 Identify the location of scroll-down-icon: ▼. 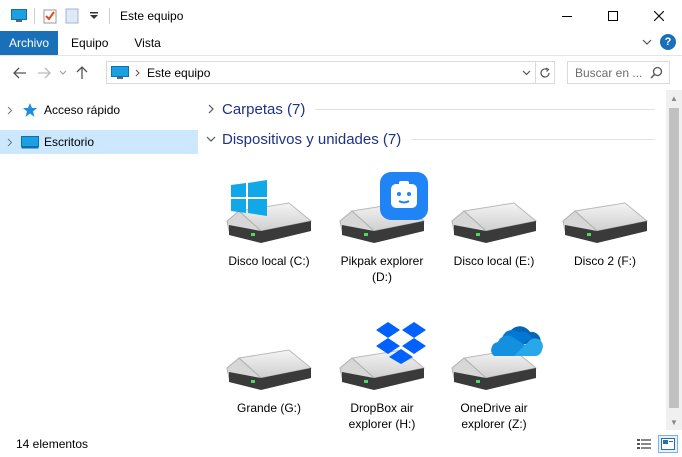
(674, 422).